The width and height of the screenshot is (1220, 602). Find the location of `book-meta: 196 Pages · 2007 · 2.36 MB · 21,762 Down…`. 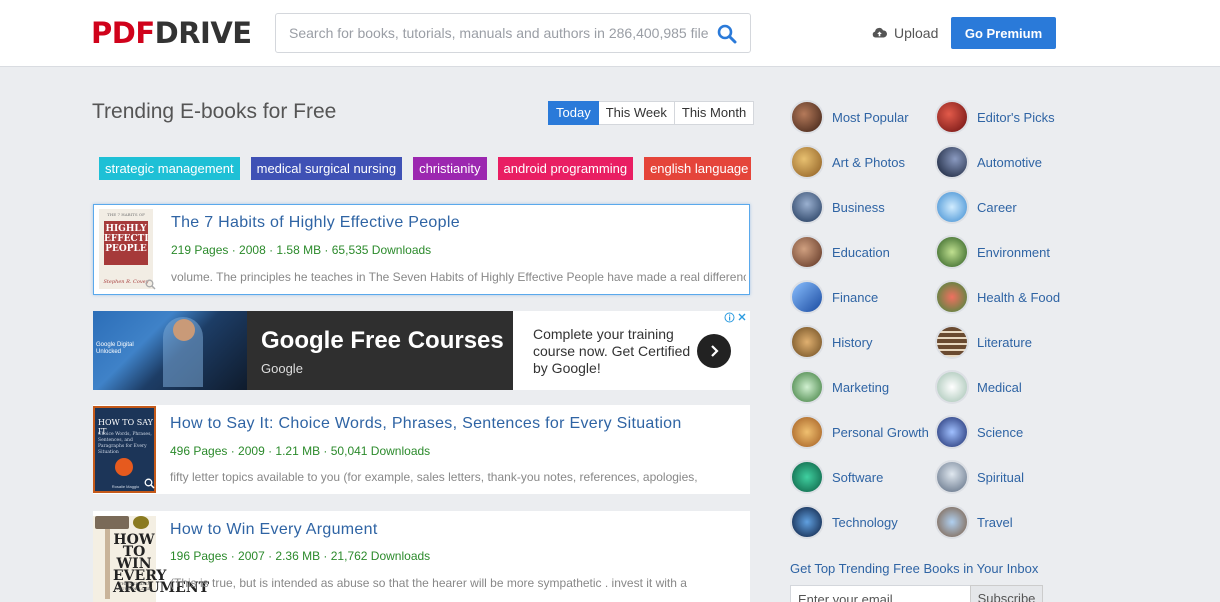

book-meta: 196 Pages · 2007 · 2.36 MB · 21,762 Down… is located at coordinates (300, 556).